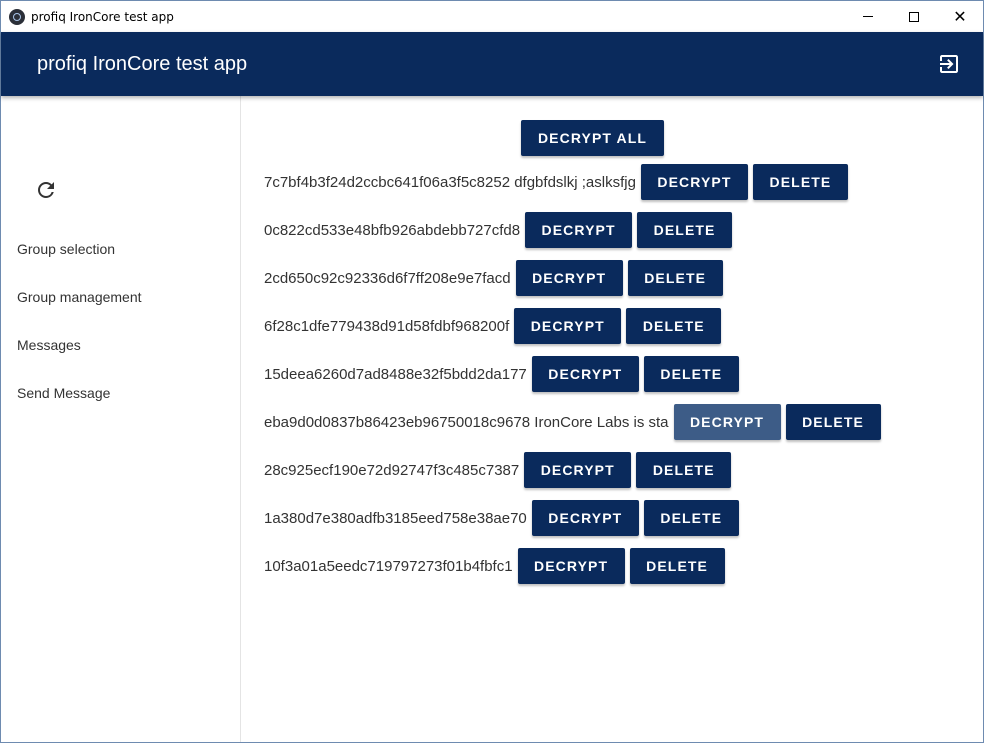  I want to click on sidebar-item-group-selection: Group selection, so click(66, 249).